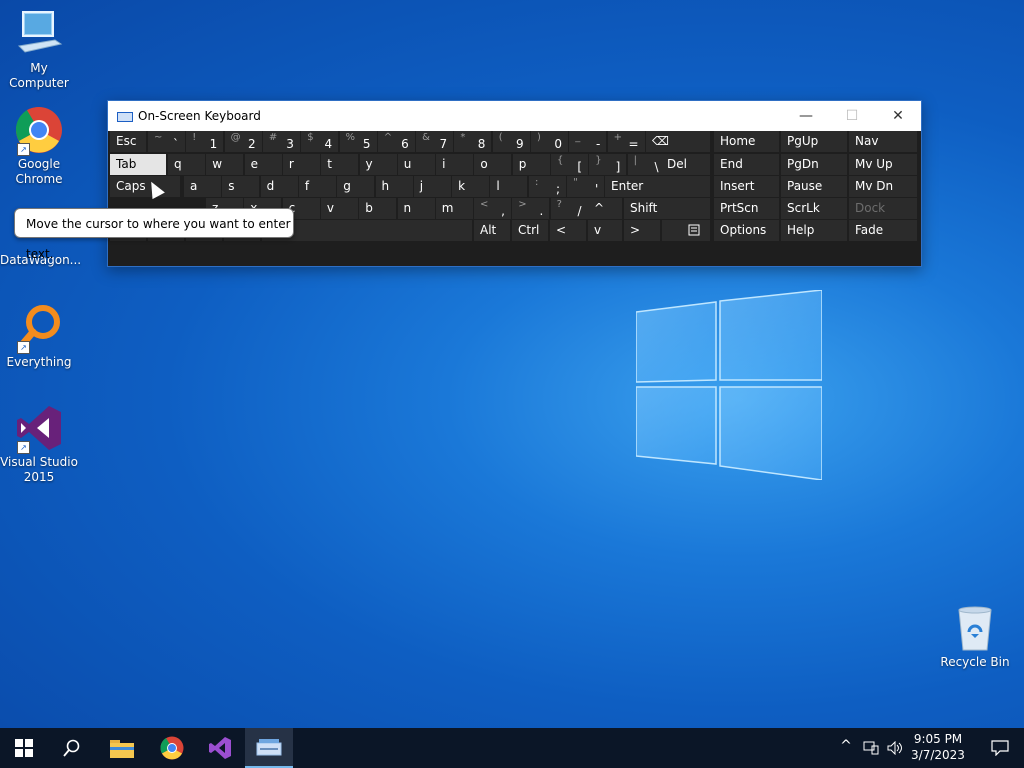 Image resolution: width=1024 pixels, height=768 pixels. I want to click on visual-studio-taskbar-button, so click(220, 748).